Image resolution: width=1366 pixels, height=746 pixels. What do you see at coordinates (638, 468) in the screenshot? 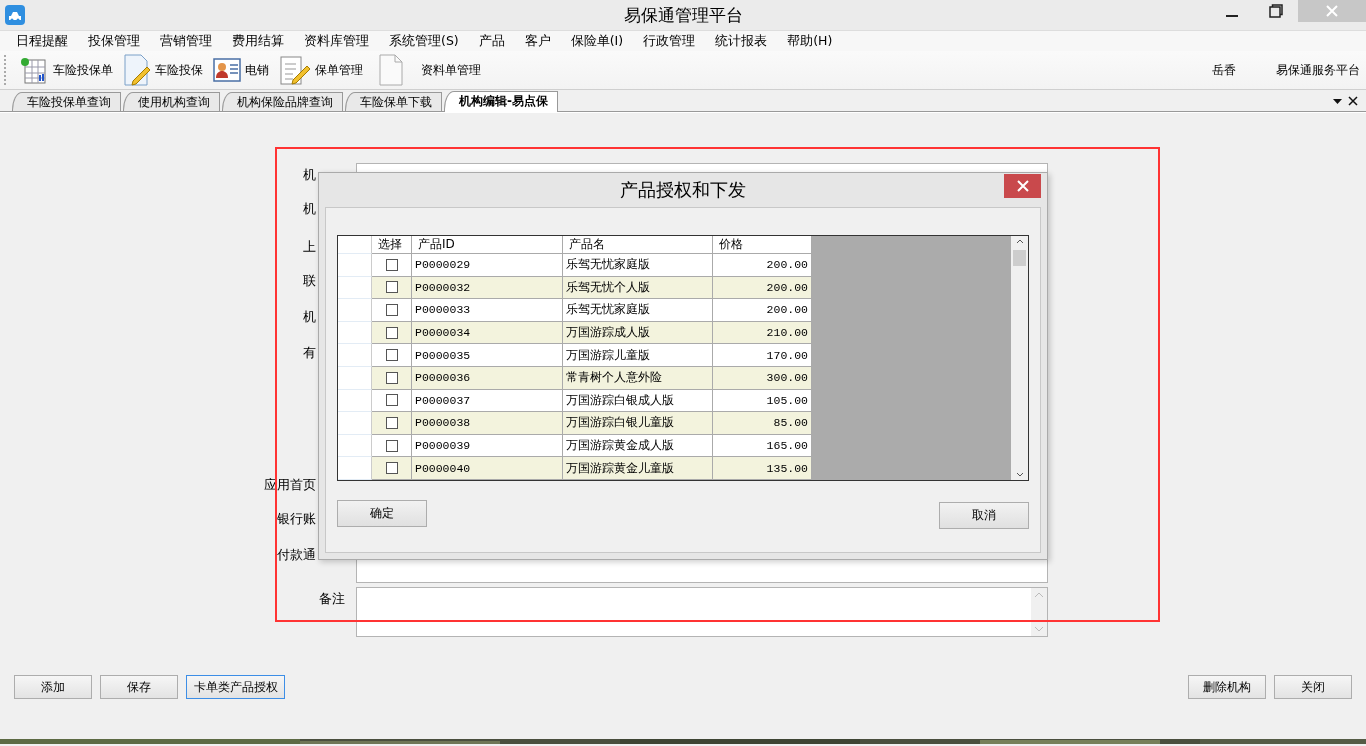
I see `table-cell: 万国游踪黄金儿童版` at bounding box center [638, 468].